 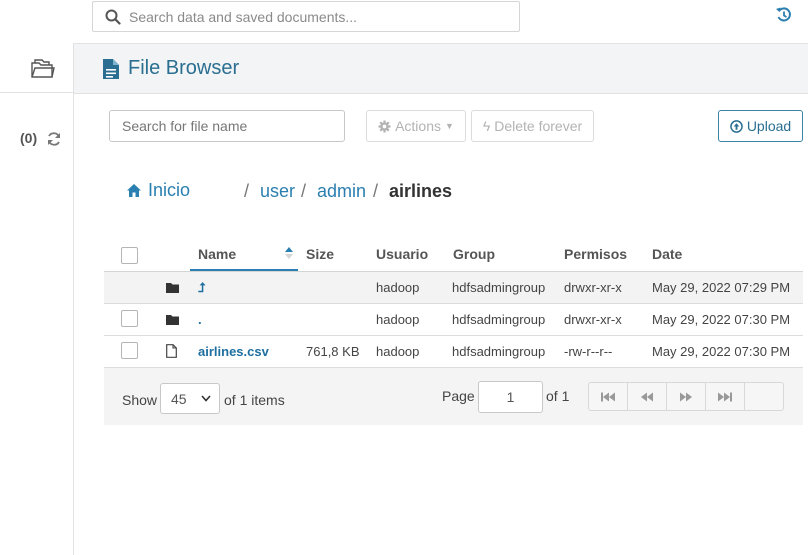 I want to click on previous-page-button, so click(x=647, y=396).